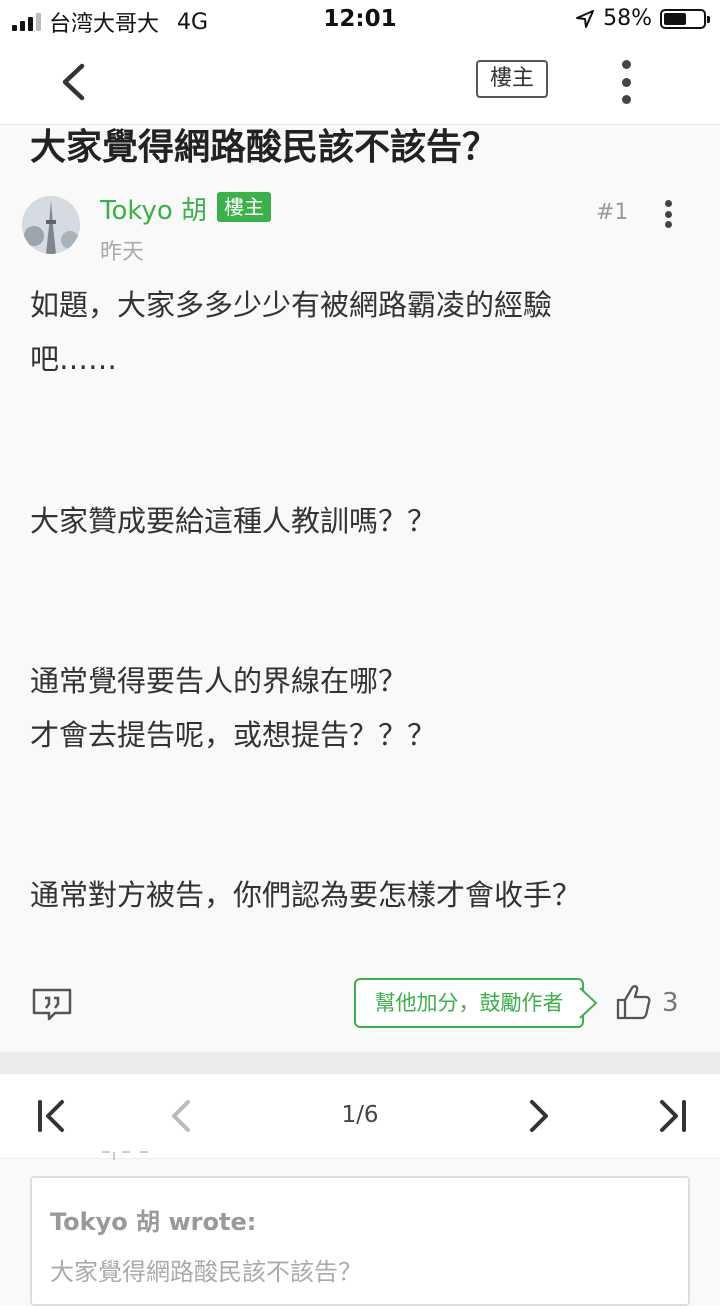 This screenshot has width=720, height=1306. What do you see at coordinates (538, 1116) in the screenshot?
I see `next-page-icon` at bounding box center [538, 1116].